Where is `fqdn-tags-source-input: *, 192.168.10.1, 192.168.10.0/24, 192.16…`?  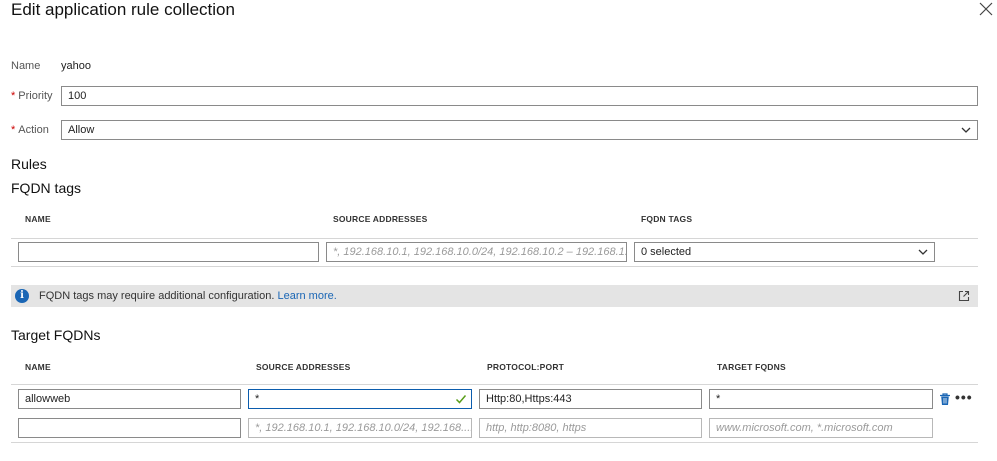 fqdn-tags-source-input: *, 192.168.10.1, 192.168.10.0/24, 192.16… is located at coordinates (476, 252).